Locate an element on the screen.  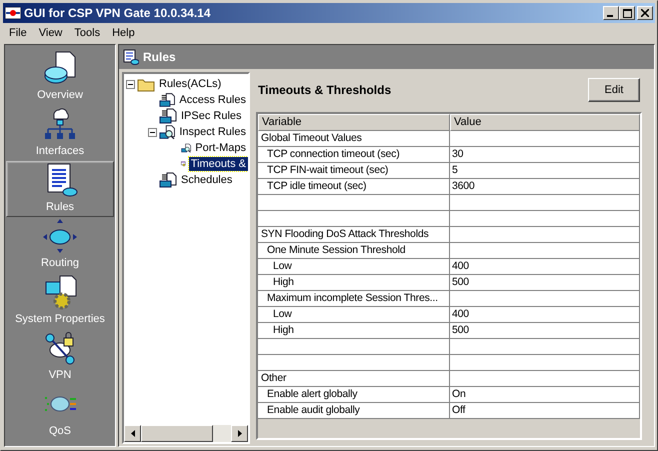
close-button is located at coordinates (645, 13).